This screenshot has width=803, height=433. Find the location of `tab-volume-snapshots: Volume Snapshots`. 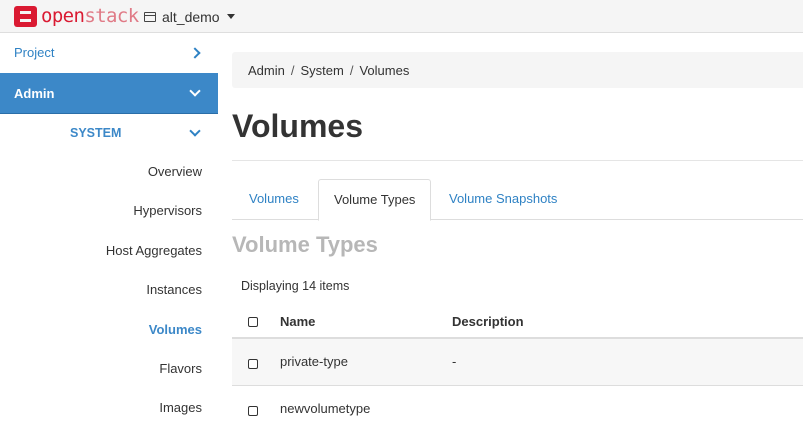

tab-volume-snapshots: Volume Snapshots is located at coordinates (503, 199).